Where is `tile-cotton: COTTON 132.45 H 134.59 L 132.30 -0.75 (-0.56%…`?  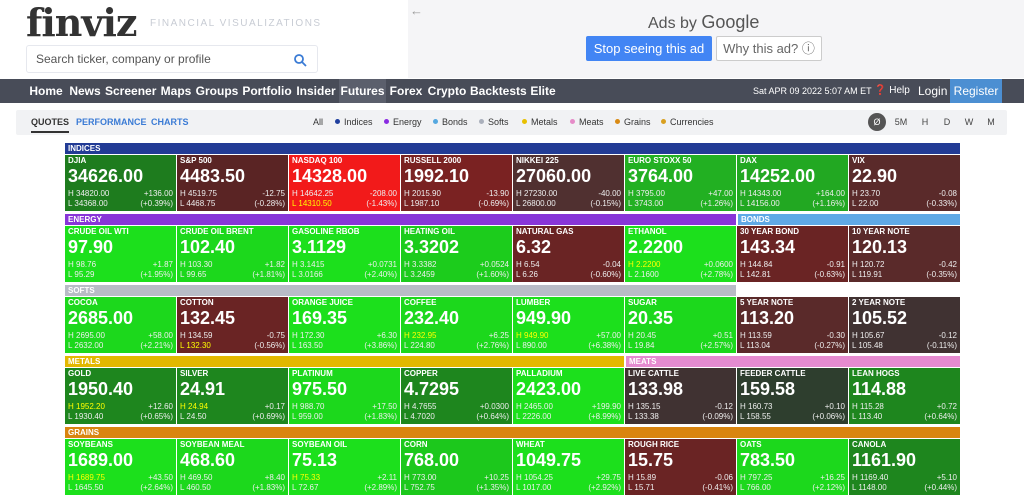
tile-cotton: COTTON 132.45 H 134.59 L 132.30 -0.75 (-0.56%… is located at coordinates (232, 325).